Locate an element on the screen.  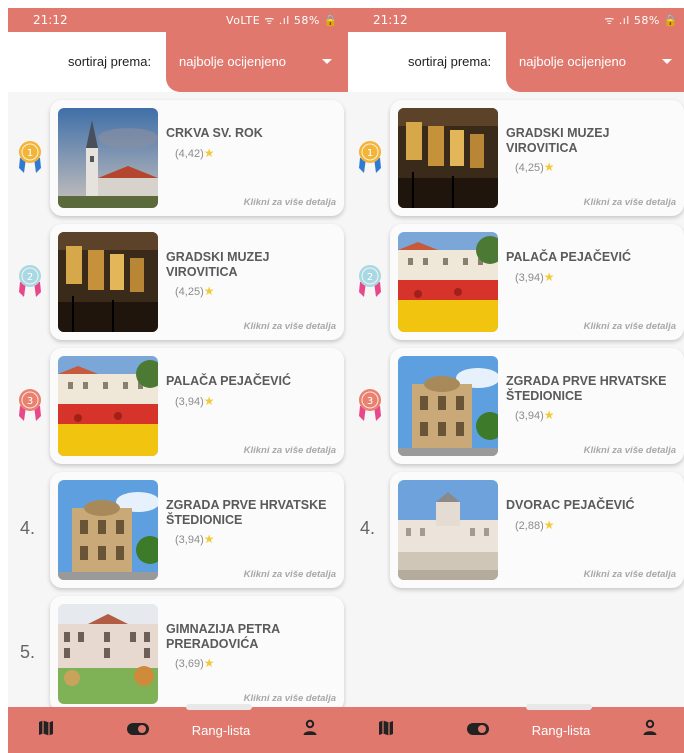
svg-text: 3 is located at coordinates (30, 401).